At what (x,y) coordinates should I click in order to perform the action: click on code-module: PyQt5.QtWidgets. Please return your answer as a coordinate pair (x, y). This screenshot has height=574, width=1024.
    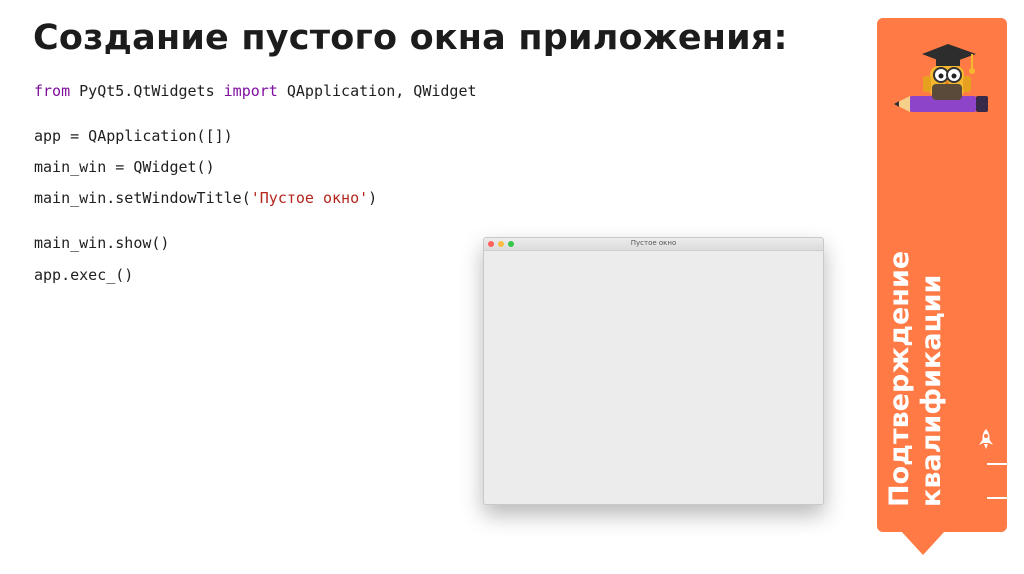
    Looking at the image, I should click on (147, 91).